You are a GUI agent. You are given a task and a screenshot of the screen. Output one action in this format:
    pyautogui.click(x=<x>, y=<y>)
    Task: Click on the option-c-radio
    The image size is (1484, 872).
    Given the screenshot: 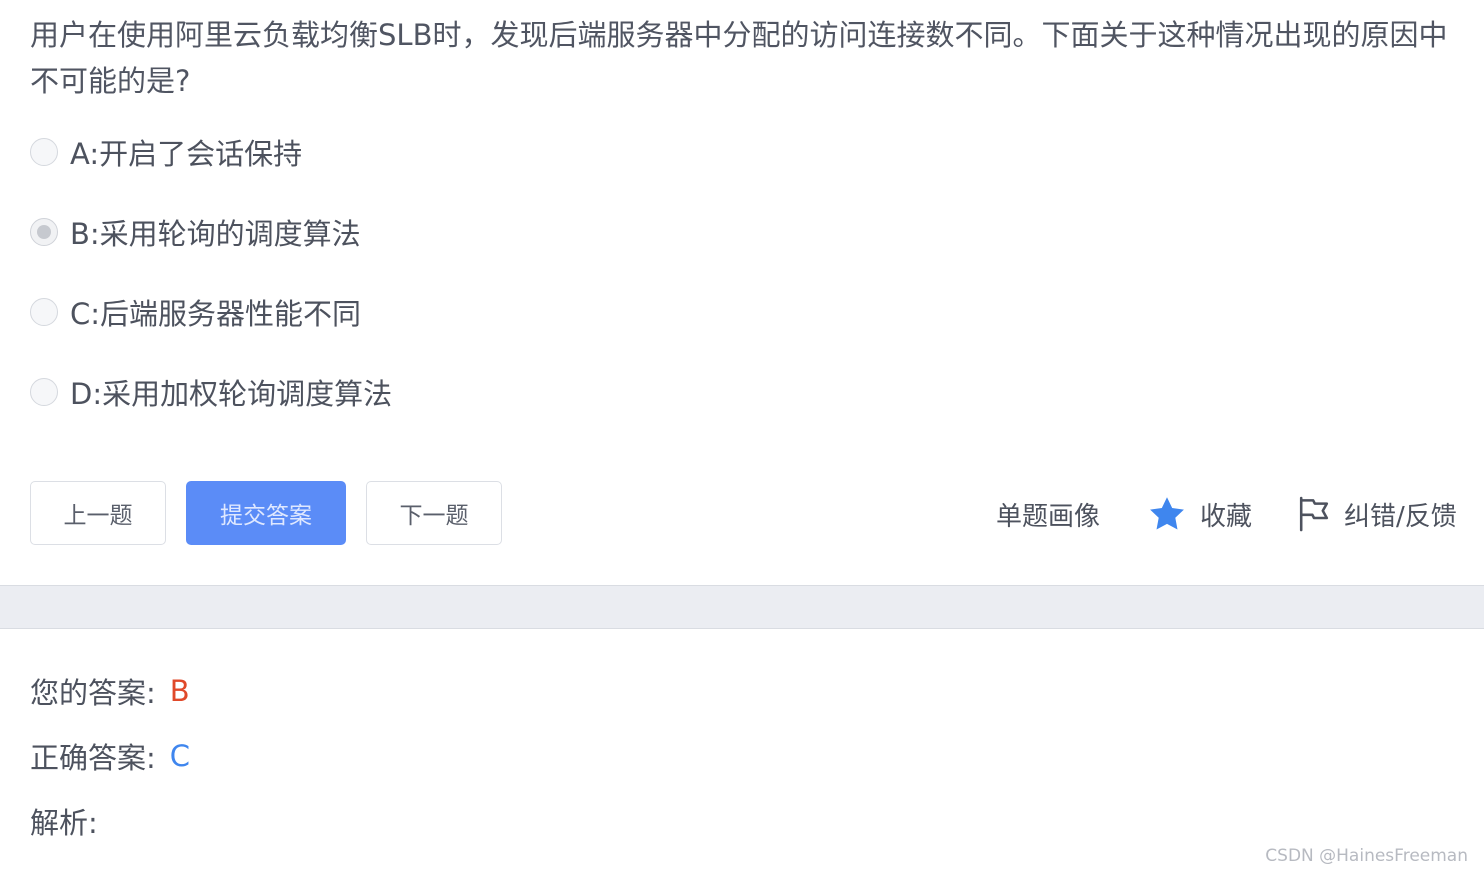 What is the action you would take?
    pyautogui.click(x=44, y=312)
    